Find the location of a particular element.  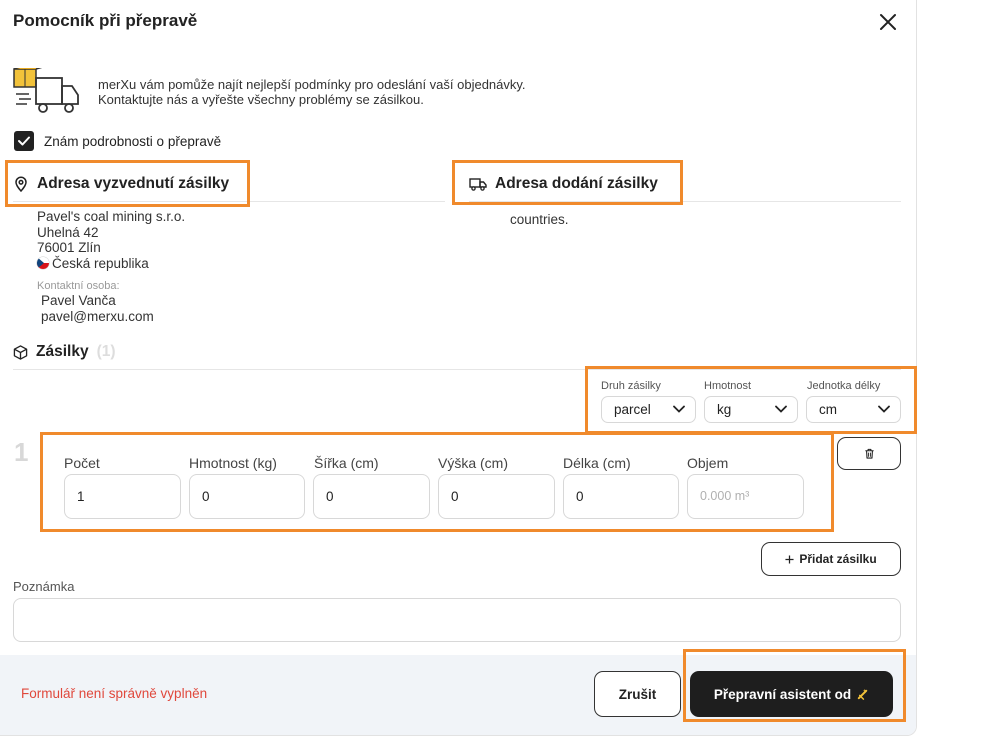

package-icon is located at coordinates (20, 352).